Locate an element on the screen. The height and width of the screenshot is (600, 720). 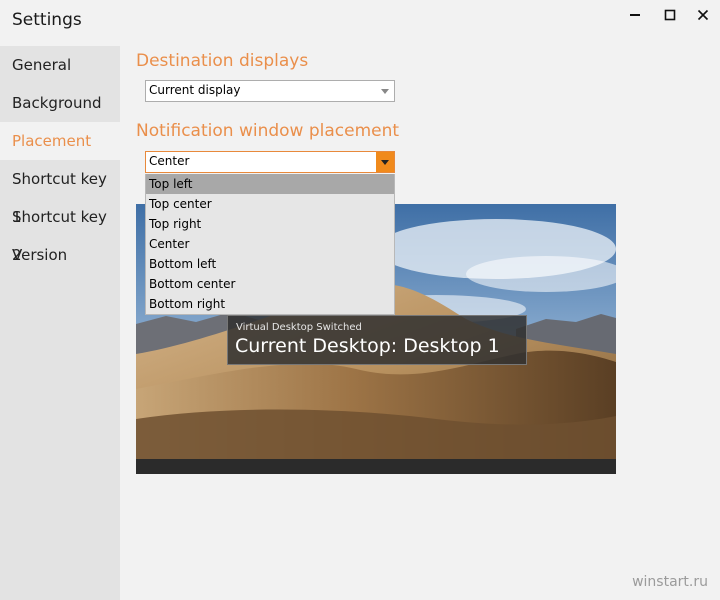
minimize-icon is located at coordinates (635, 15).